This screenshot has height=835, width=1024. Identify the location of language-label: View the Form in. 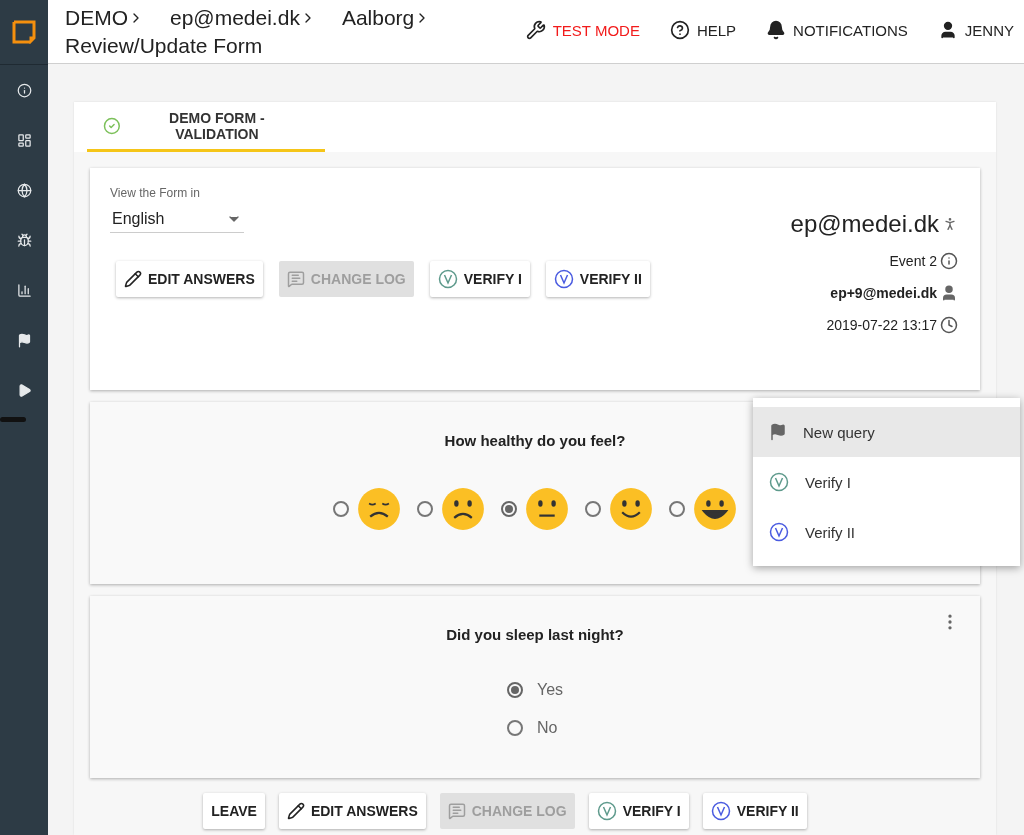
(155, 193).